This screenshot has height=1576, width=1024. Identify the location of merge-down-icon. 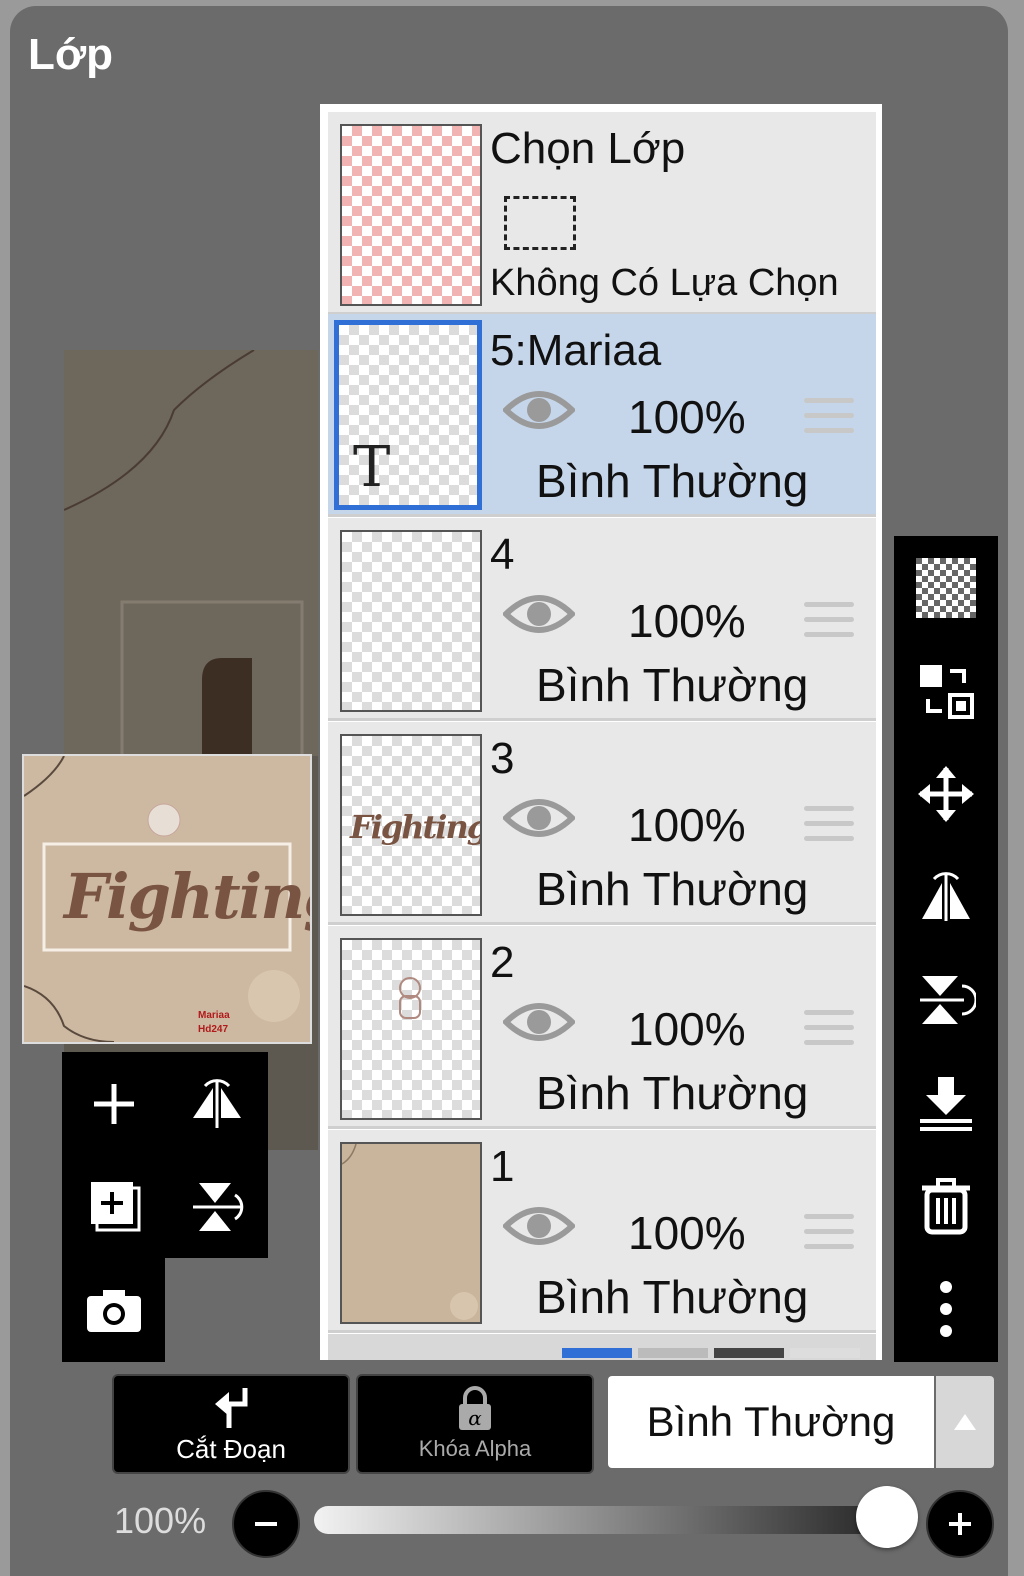
(946, 1102).